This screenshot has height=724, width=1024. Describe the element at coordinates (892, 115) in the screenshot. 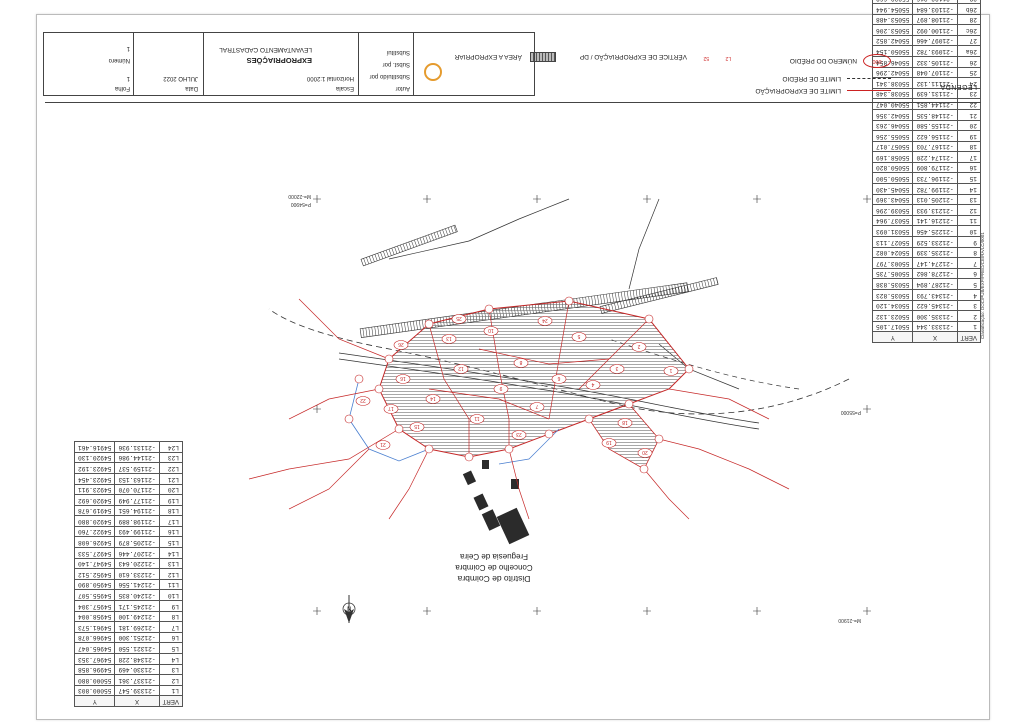

I see `table-cell: 55042.356` at that location.